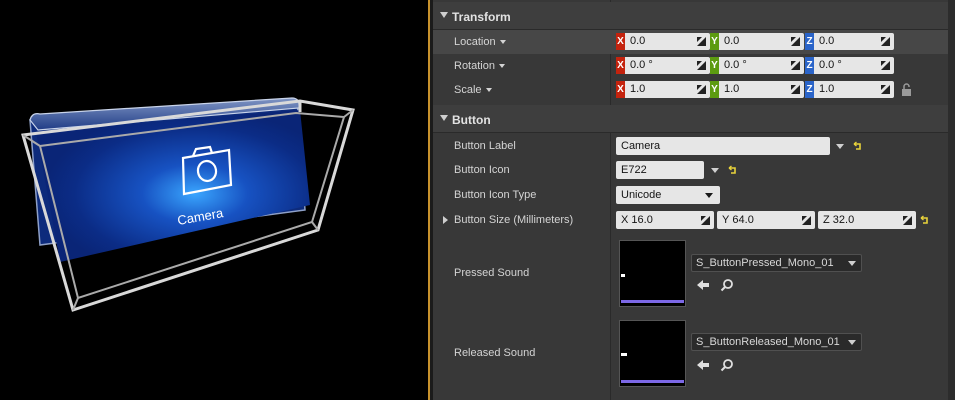 Image resolution: width=955 pixels, height=400 pixels. Describe the element at coordinates (473, 90) in the screenshot. I see `scale-label: Scale` at that location.